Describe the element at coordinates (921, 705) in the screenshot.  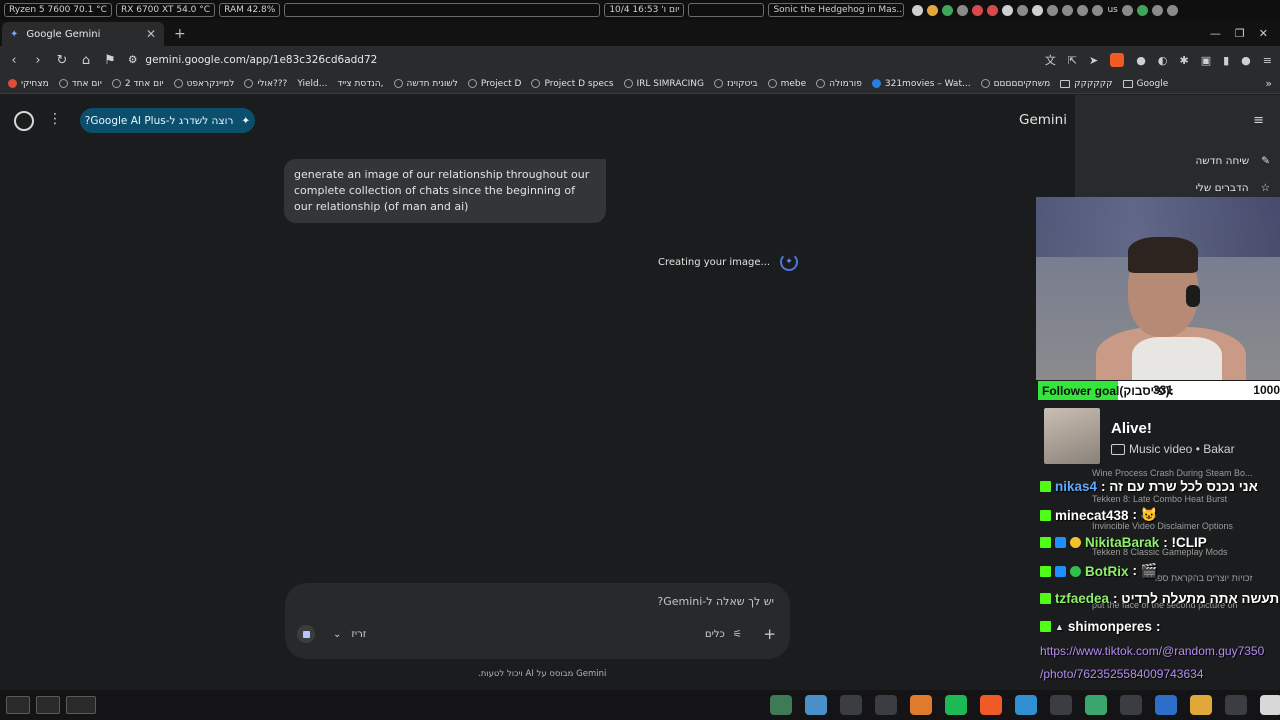
I see `firefox-icon` at that location.